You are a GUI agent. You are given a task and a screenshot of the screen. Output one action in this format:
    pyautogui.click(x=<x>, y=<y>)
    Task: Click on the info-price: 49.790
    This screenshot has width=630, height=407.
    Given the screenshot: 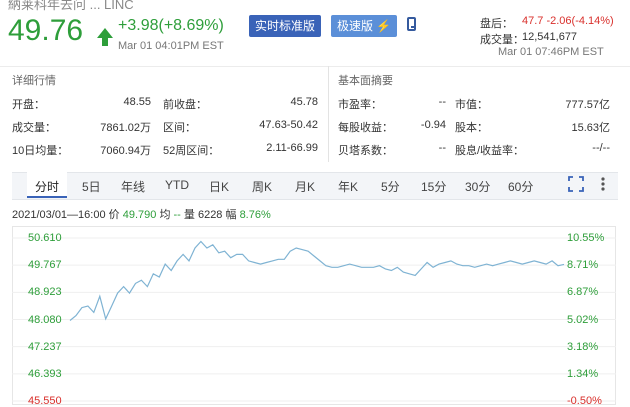 What is the action you would take?
    pyautogui.click(x=139, y=215)
    